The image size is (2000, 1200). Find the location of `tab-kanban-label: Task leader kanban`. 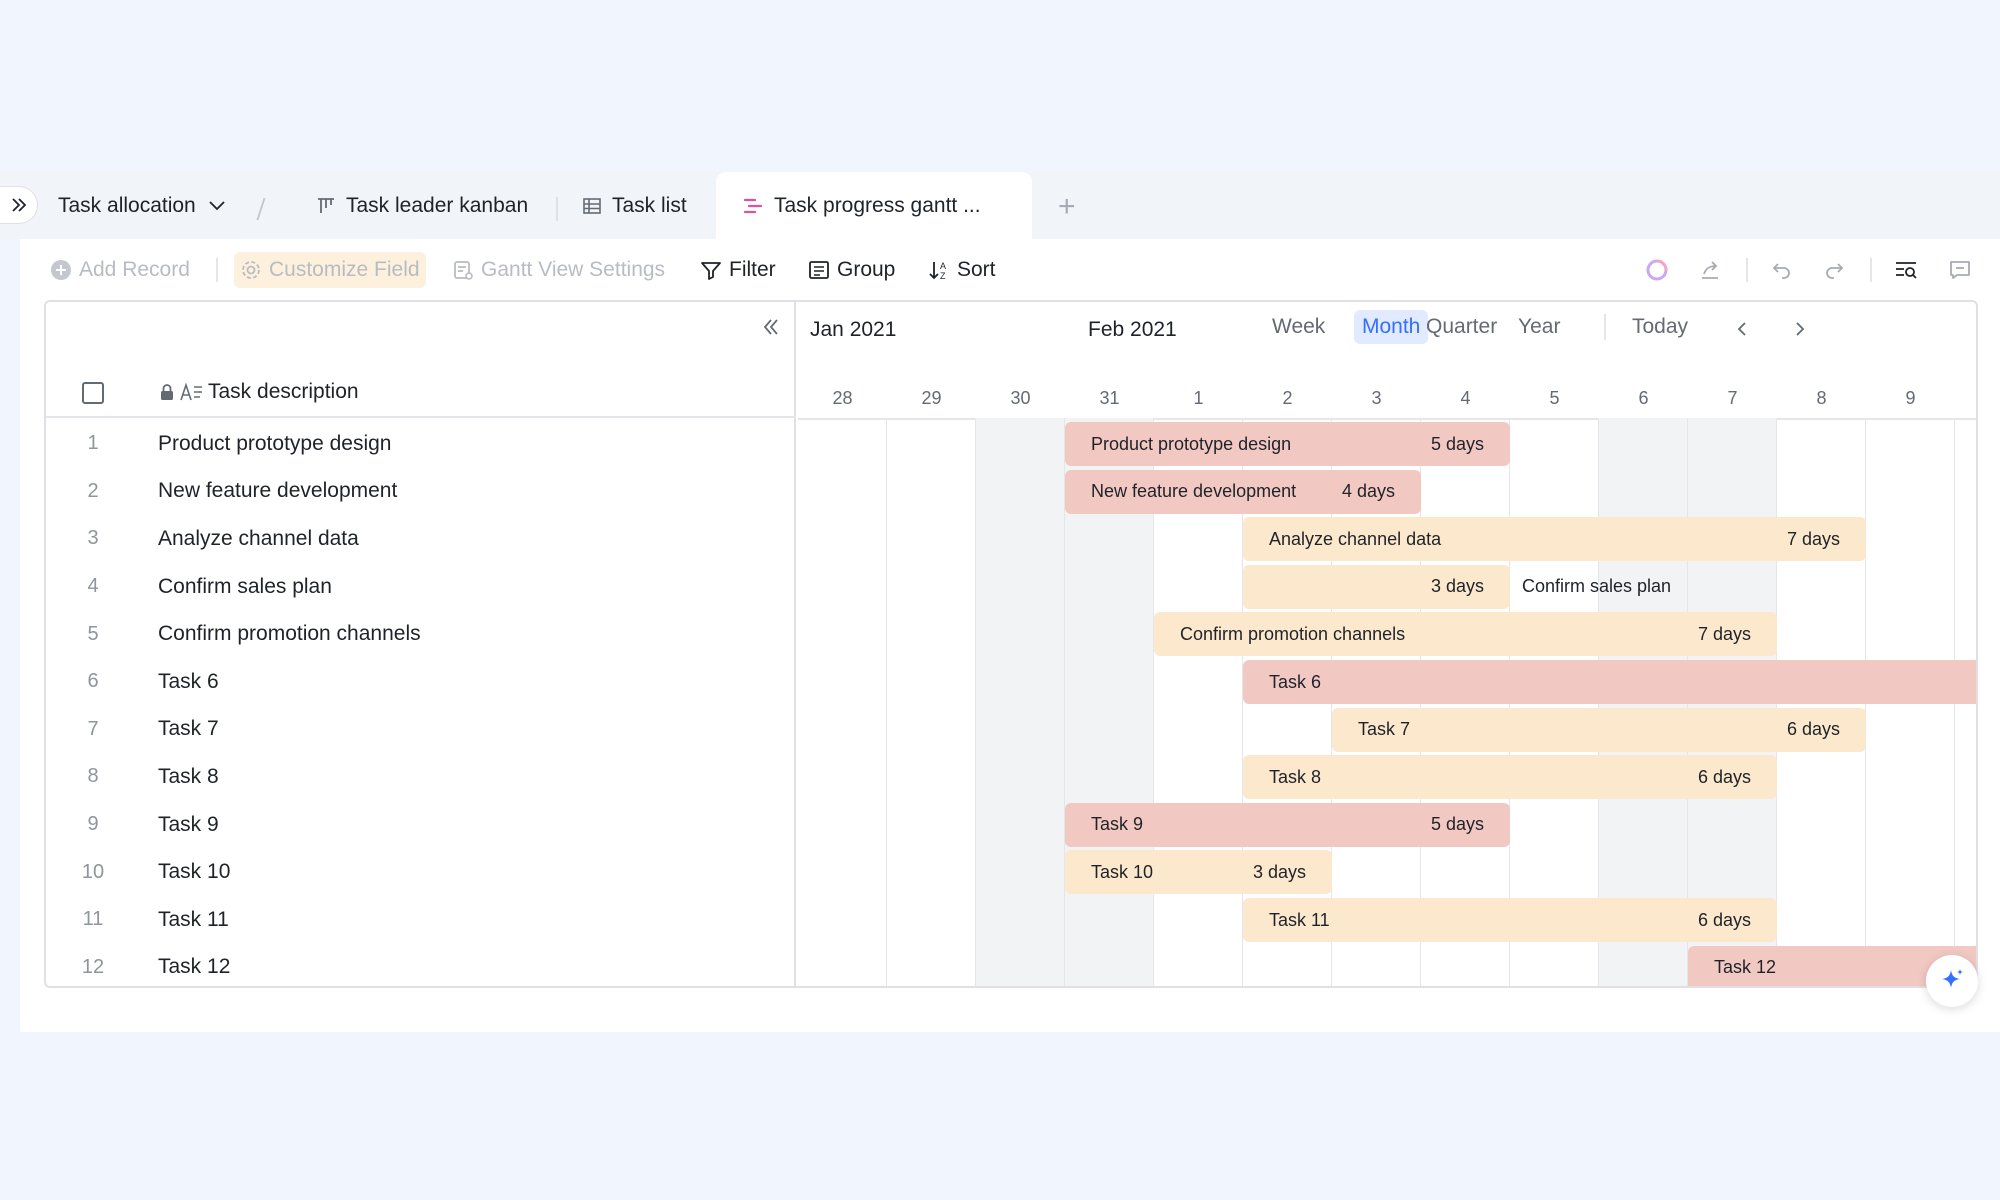

tab-kanban-label: Task leader kanban is located at coordinates (437, 205).